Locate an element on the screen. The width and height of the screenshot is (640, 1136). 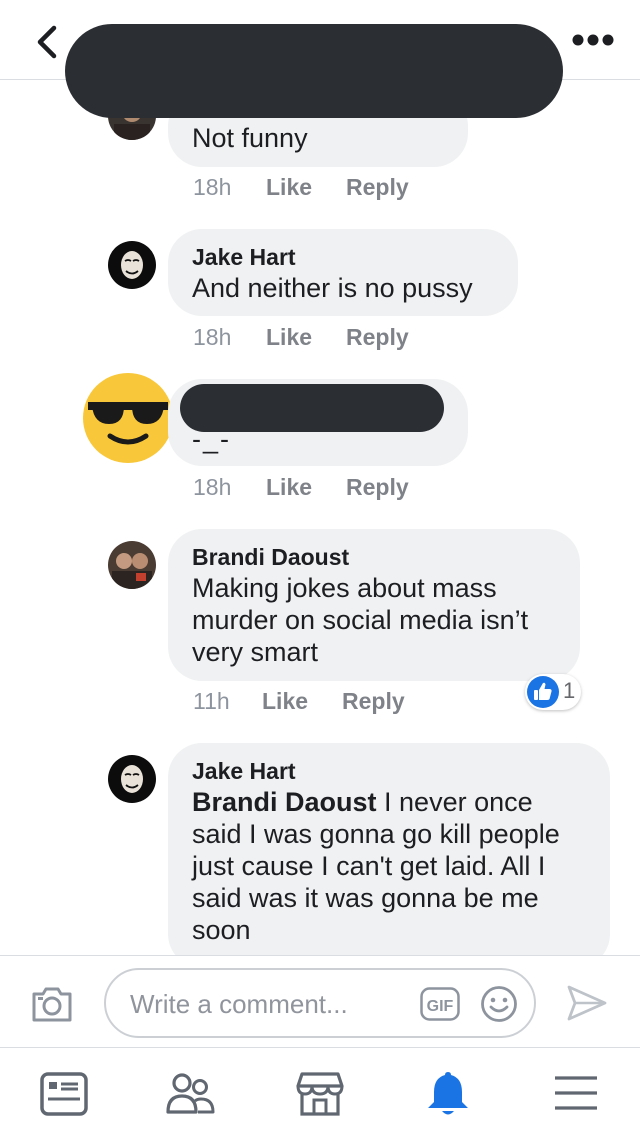
comment-text-line: said was it was gonna be me is located at coordinates (365, 898).